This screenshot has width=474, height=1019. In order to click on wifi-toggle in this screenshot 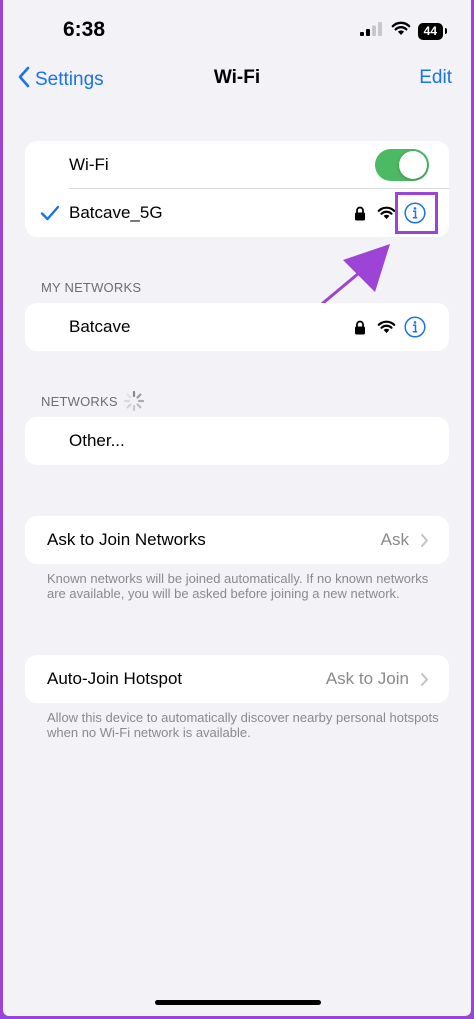, I will do `click(402, 165)`.